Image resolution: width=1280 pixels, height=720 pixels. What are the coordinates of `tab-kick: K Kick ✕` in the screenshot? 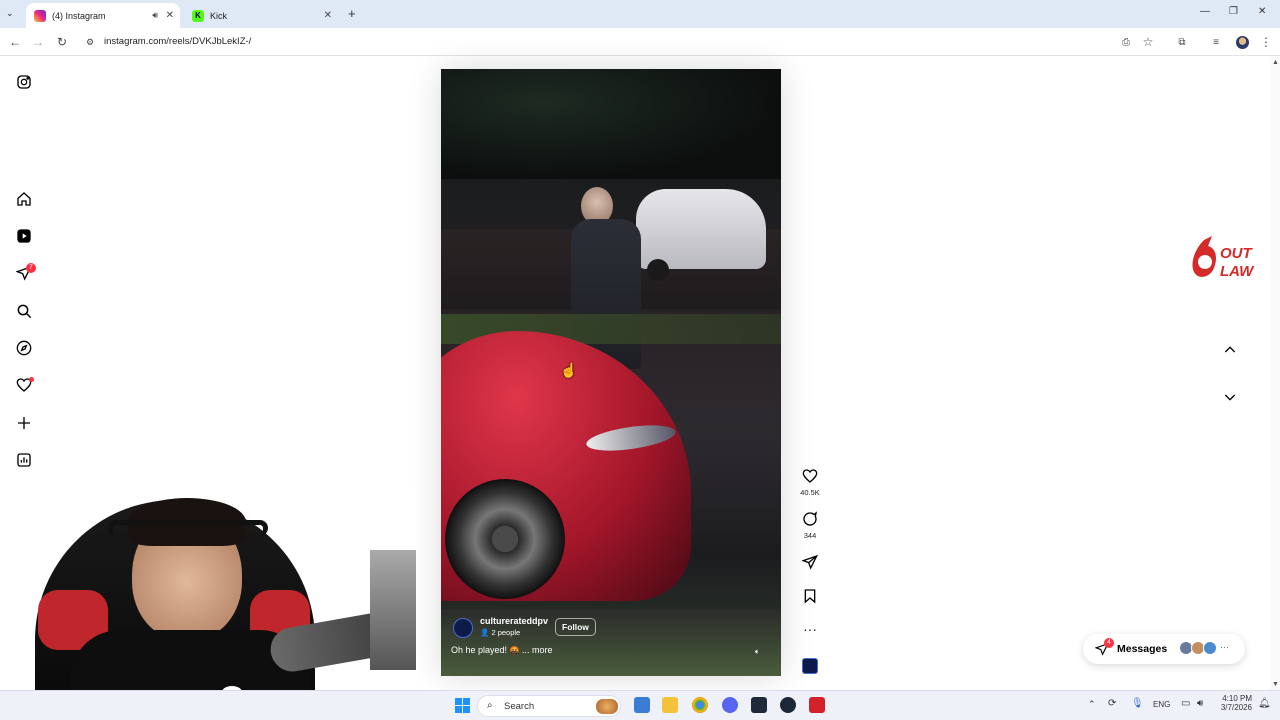 It's located at (261, 15).